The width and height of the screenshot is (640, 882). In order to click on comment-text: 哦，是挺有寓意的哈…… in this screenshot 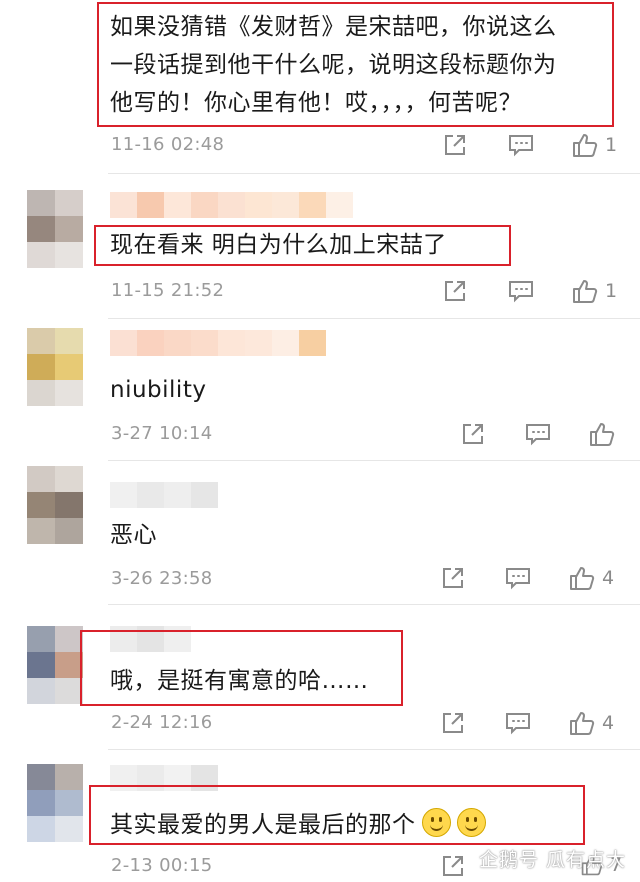, I will do `click(239, 681)`.